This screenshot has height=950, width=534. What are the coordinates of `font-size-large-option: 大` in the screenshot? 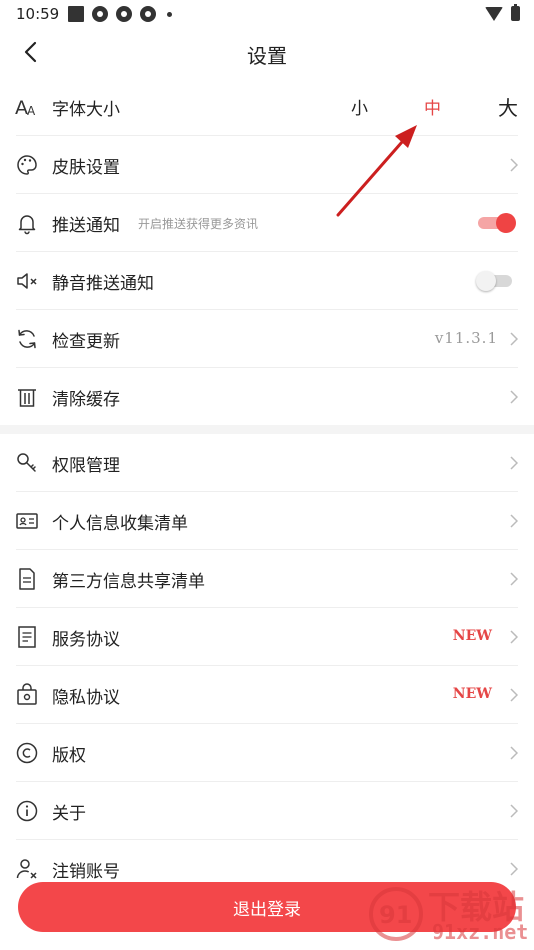 It's located at (508, 106).